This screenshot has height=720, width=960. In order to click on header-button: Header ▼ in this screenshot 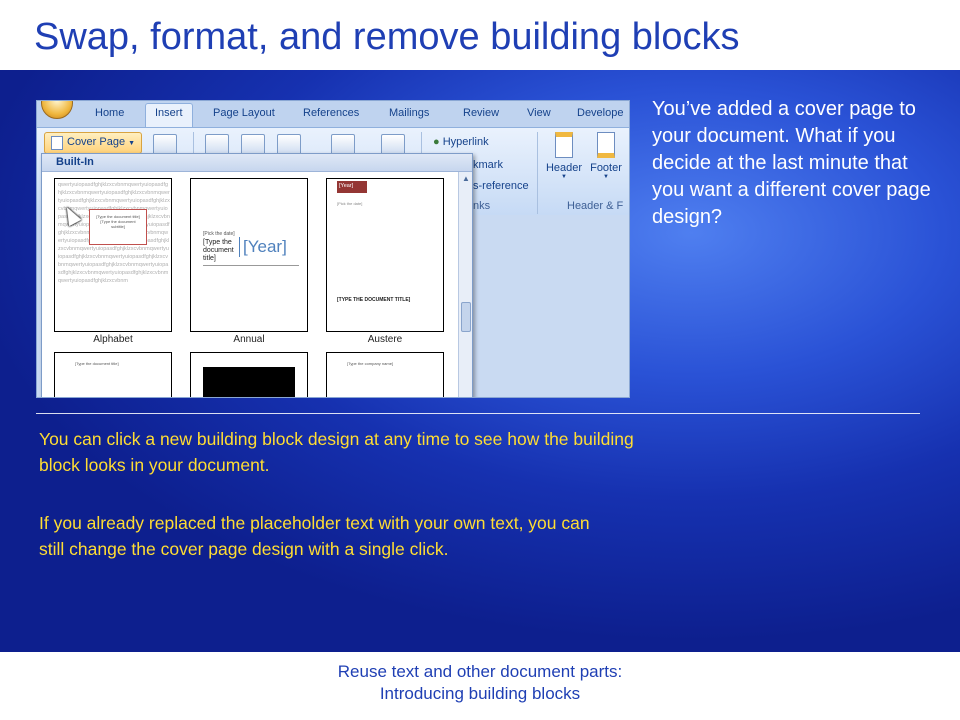, I will do `click(564, 156)`.